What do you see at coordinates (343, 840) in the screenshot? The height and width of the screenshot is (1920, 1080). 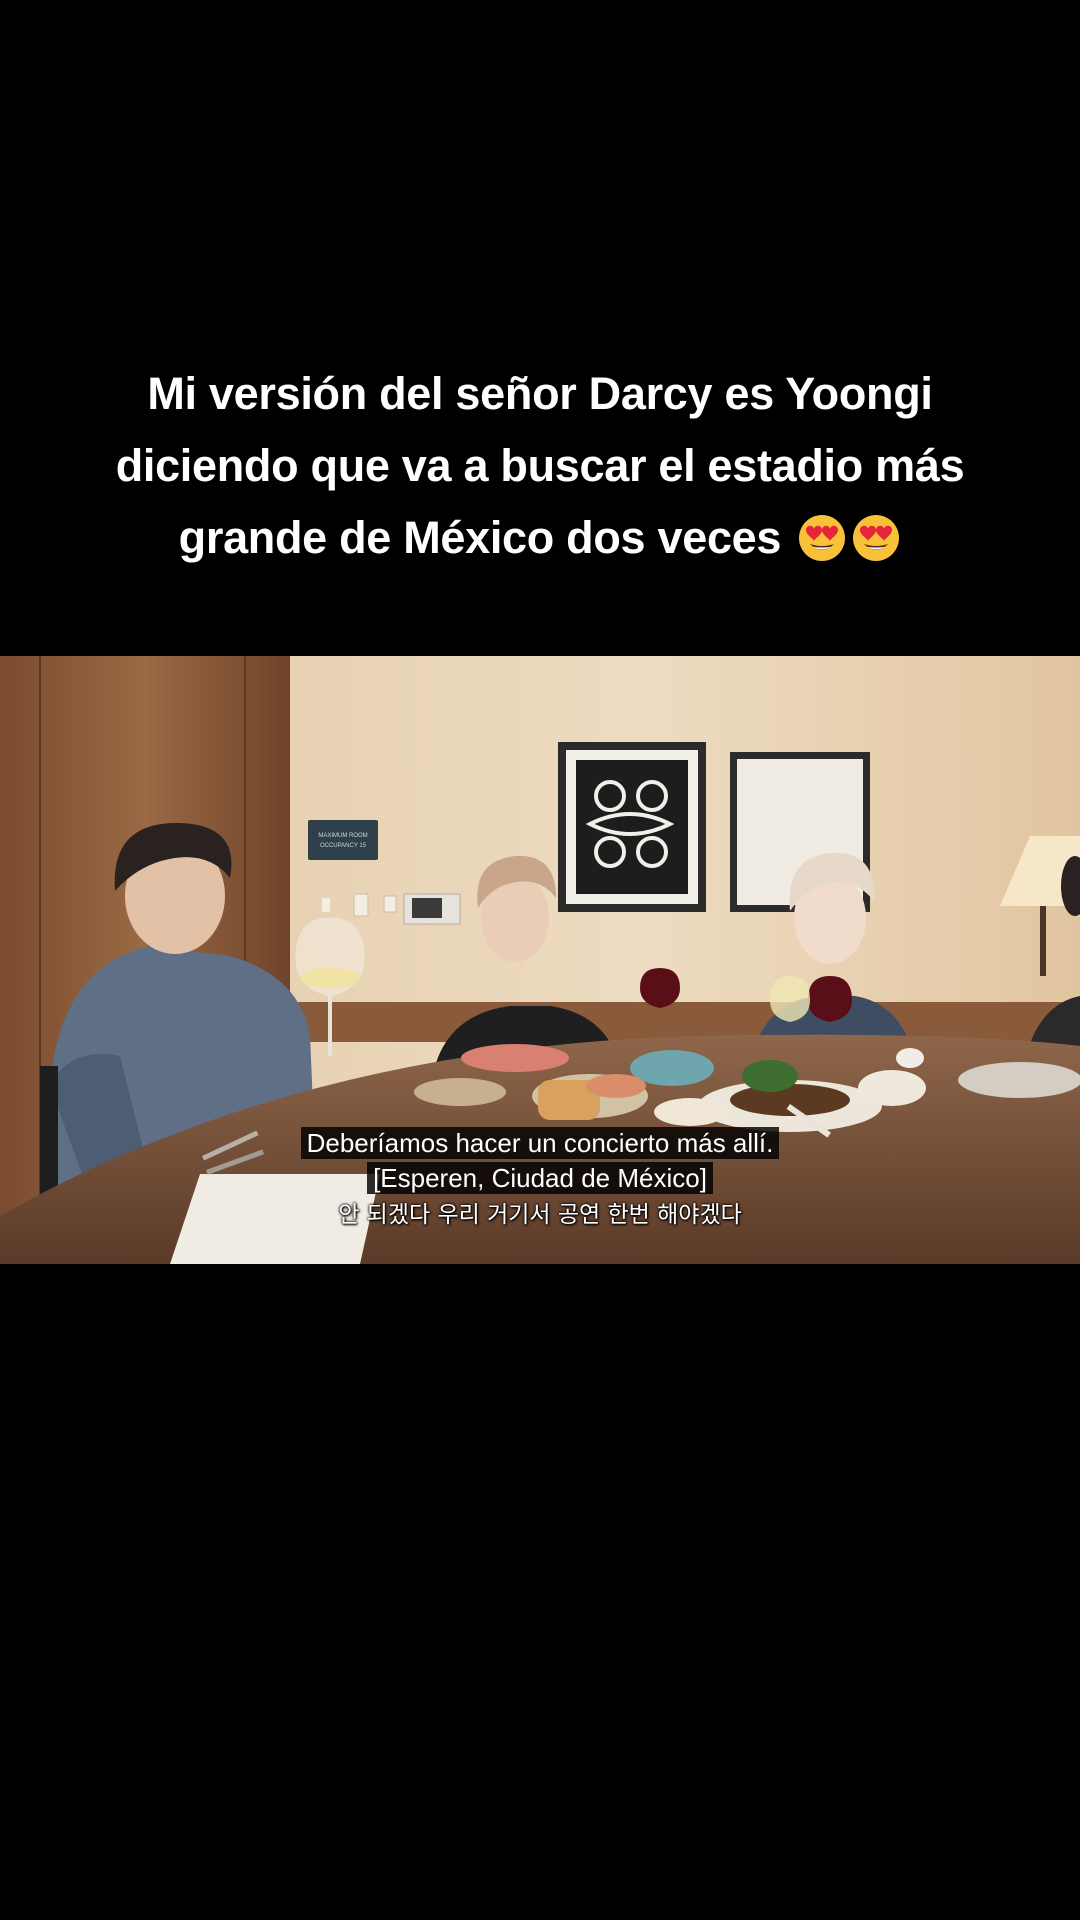 I see `occupancy-sign: MAXIMUM ROOM OCCUPANCY 15` at bounding box center [343, 840].